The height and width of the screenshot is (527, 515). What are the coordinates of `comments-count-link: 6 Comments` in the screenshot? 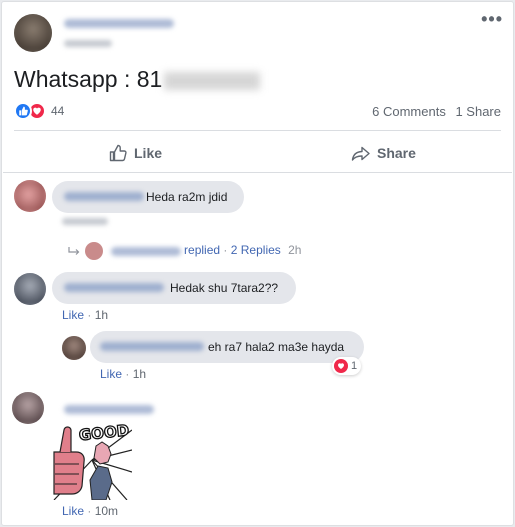 It's located at (409, 111).